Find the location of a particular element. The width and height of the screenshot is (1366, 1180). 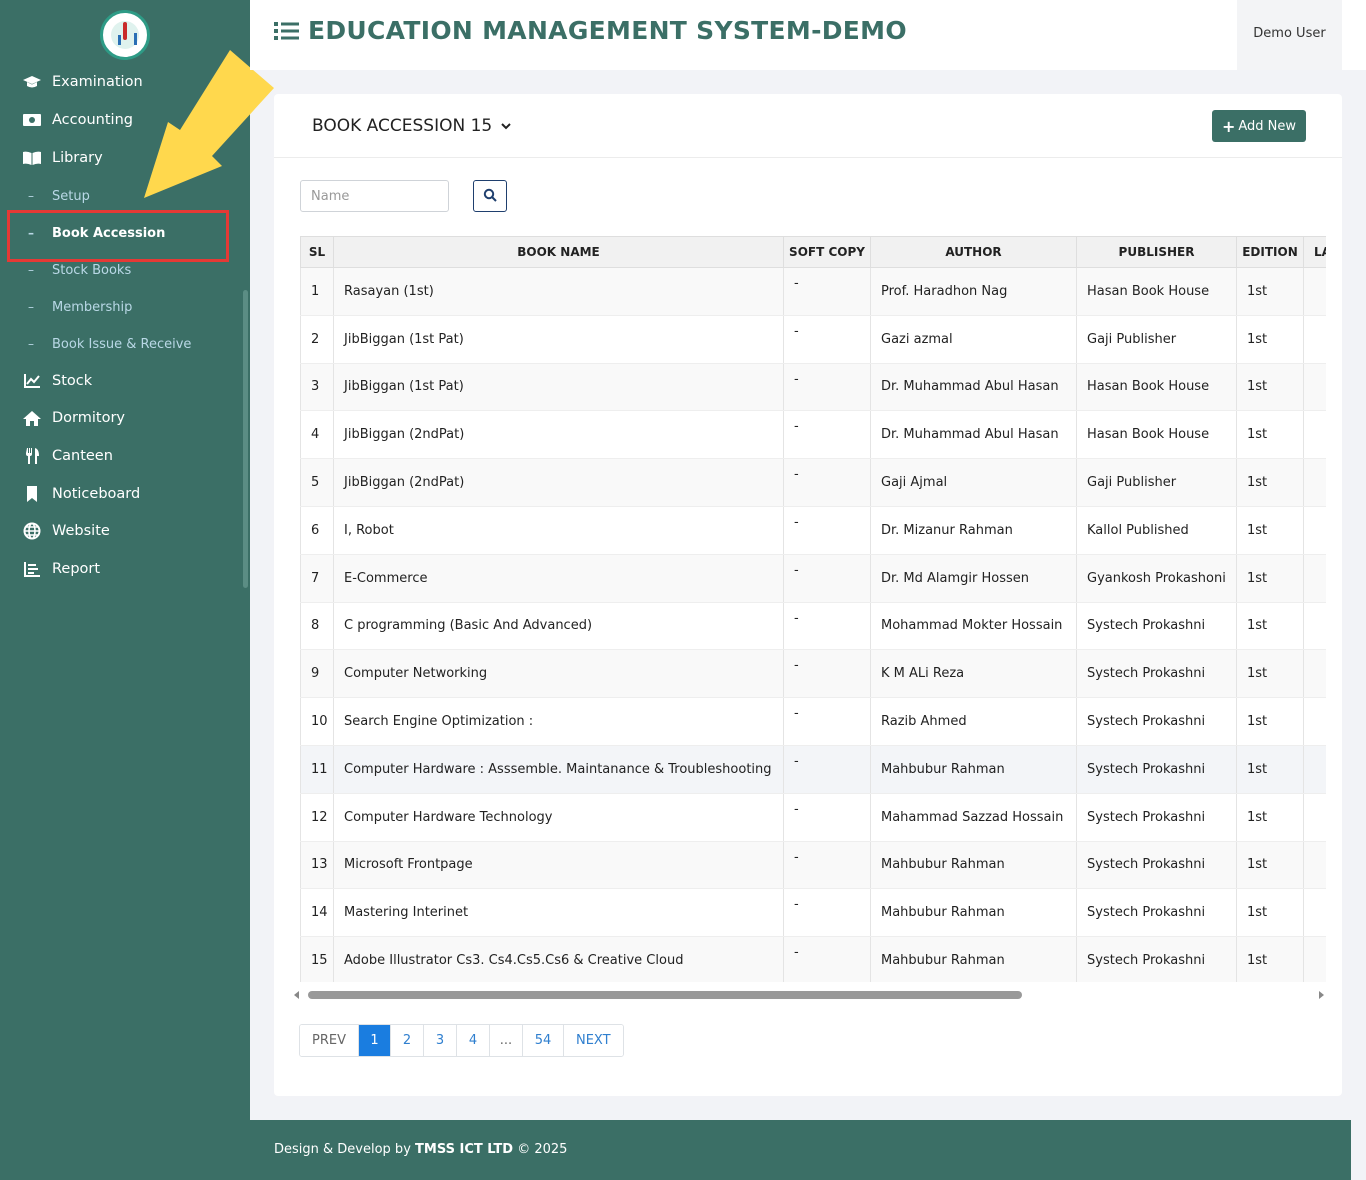

sidebar-item-accounting: Accounting is located at coordinates (77, 120).